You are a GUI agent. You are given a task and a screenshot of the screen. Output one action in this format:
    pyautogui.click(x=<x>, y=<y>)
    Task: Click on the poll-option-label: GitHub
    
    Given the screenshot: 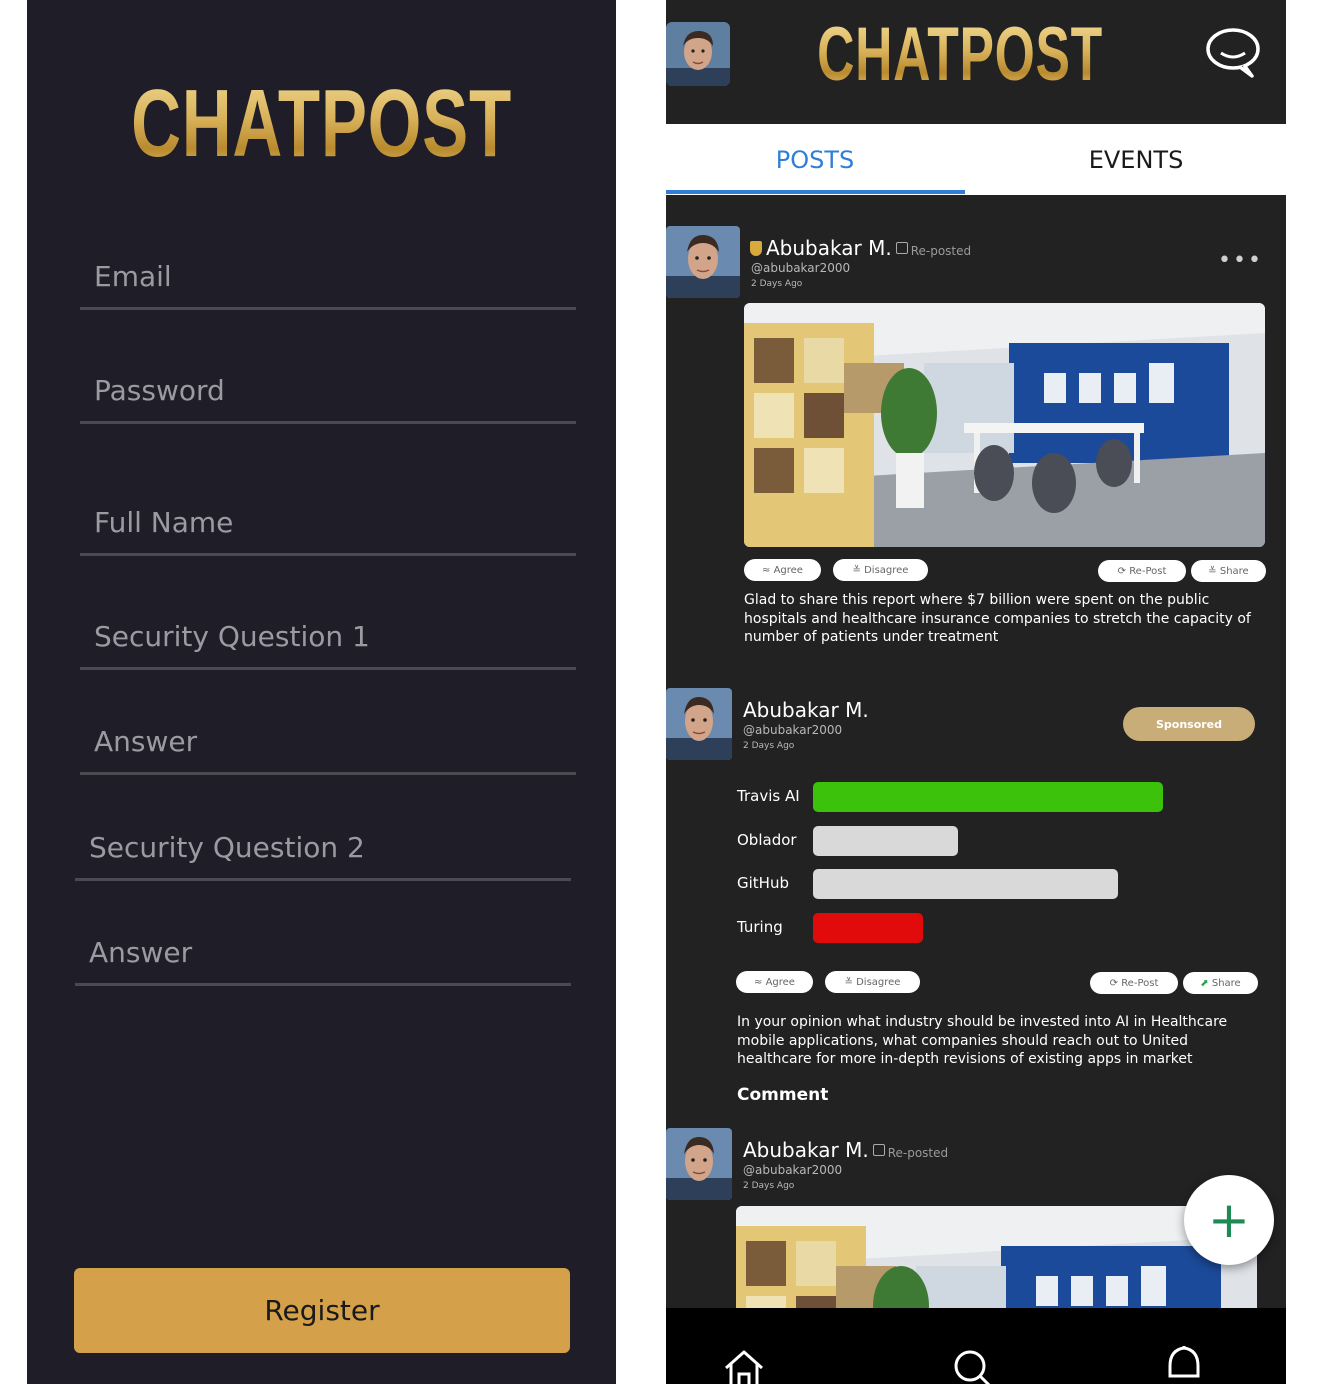 What is the action you would take?
    pyautogui.click(x=763, y=883)
    